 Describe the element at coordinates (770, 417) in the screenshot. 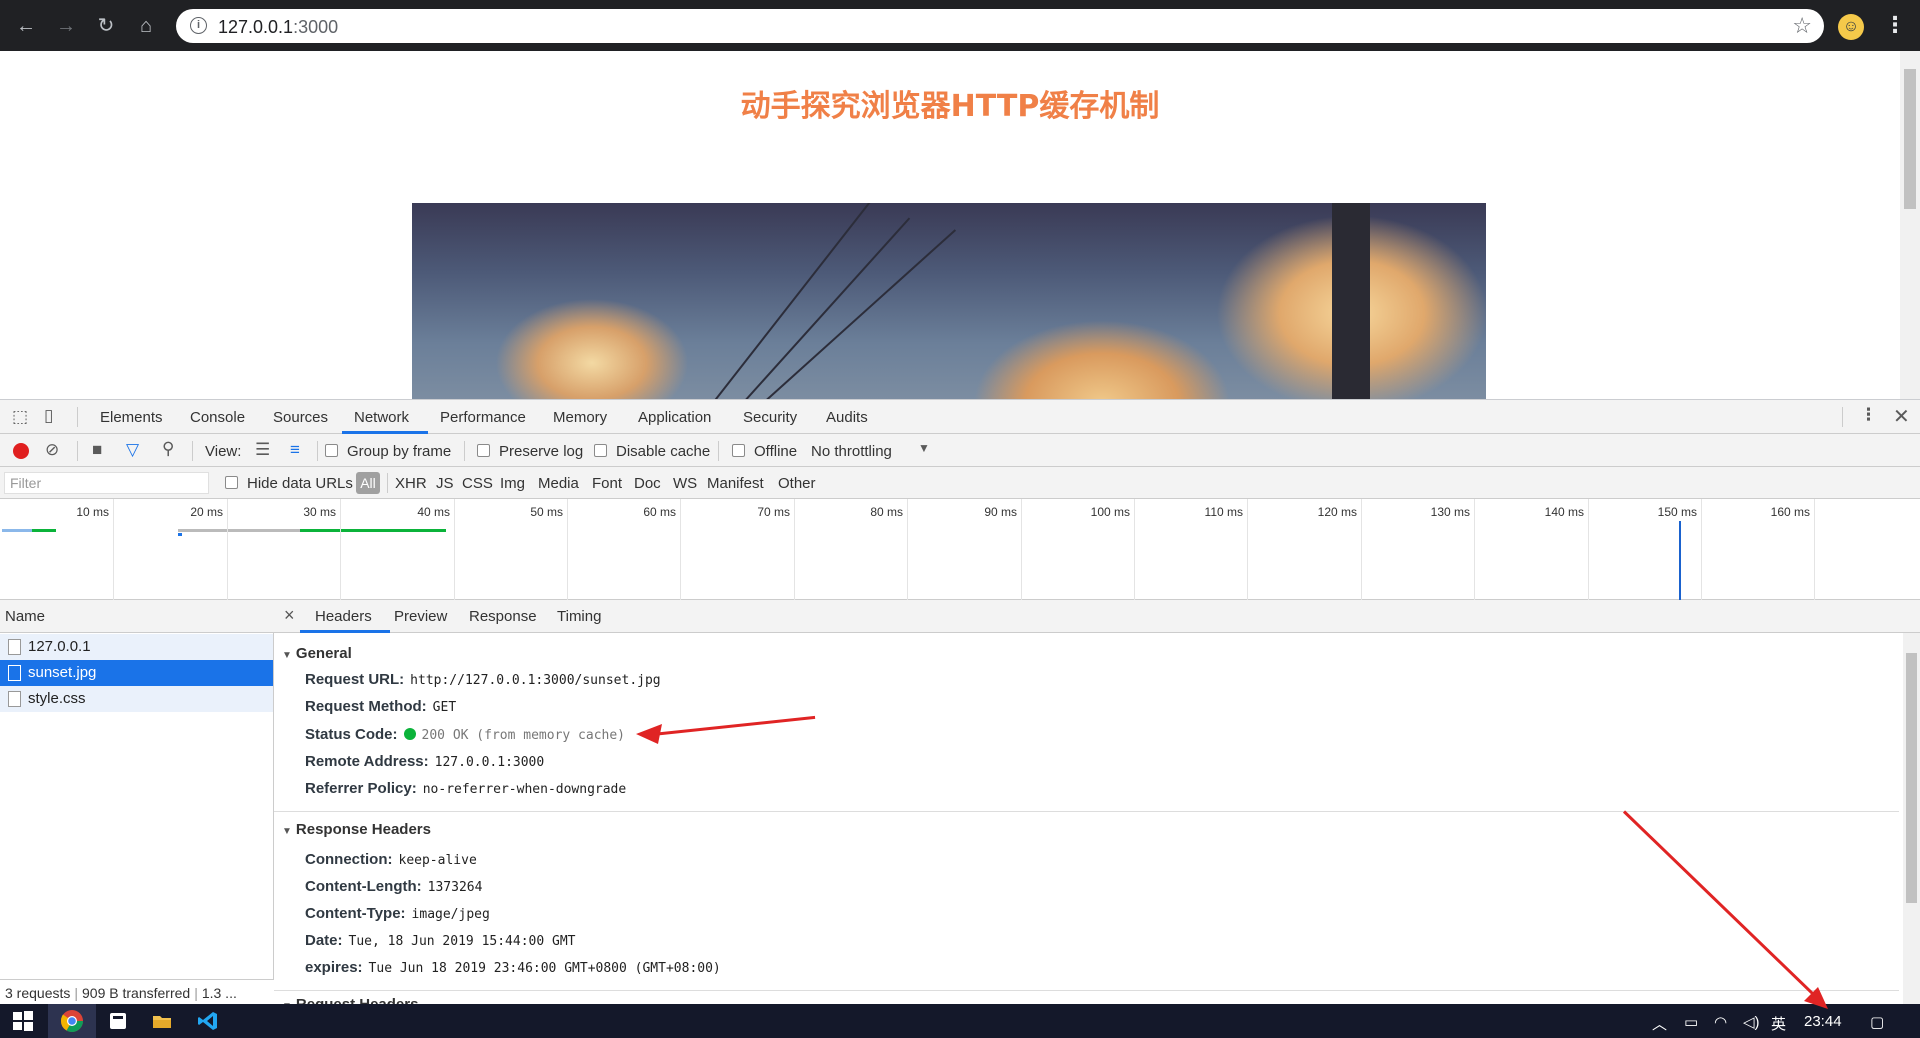

I see `tab-security: Security` at that location.